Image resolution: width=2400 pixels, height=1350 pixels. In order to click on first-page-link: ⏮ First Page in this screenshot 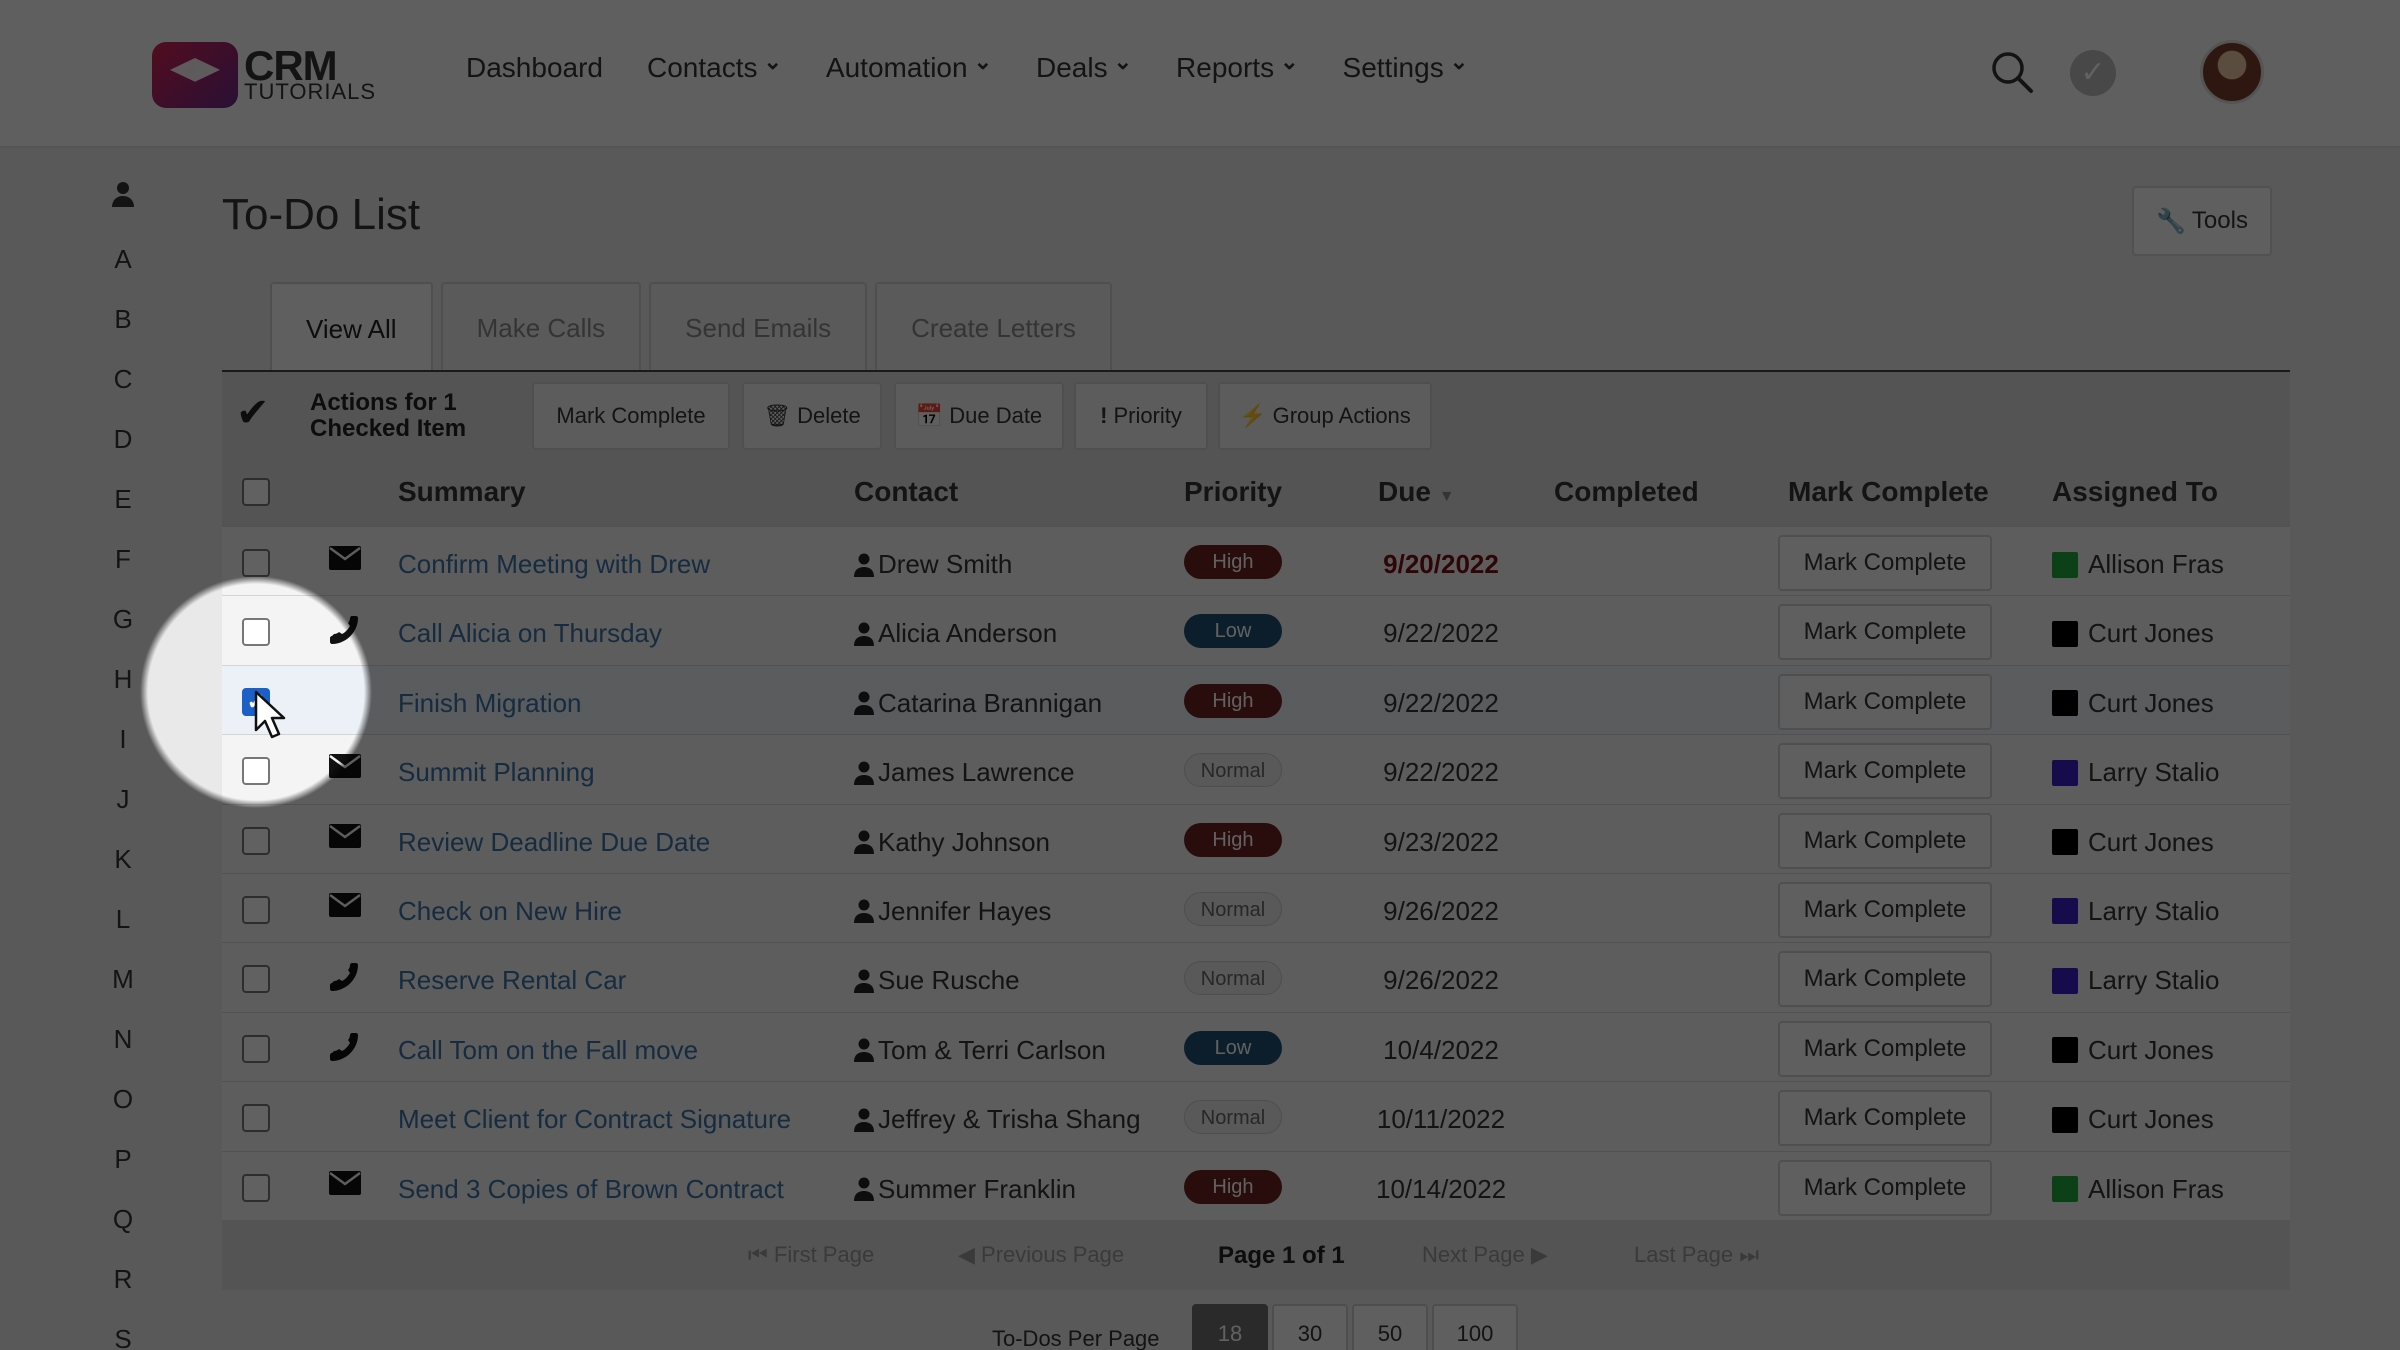, I will do `click(811, 1255)`.